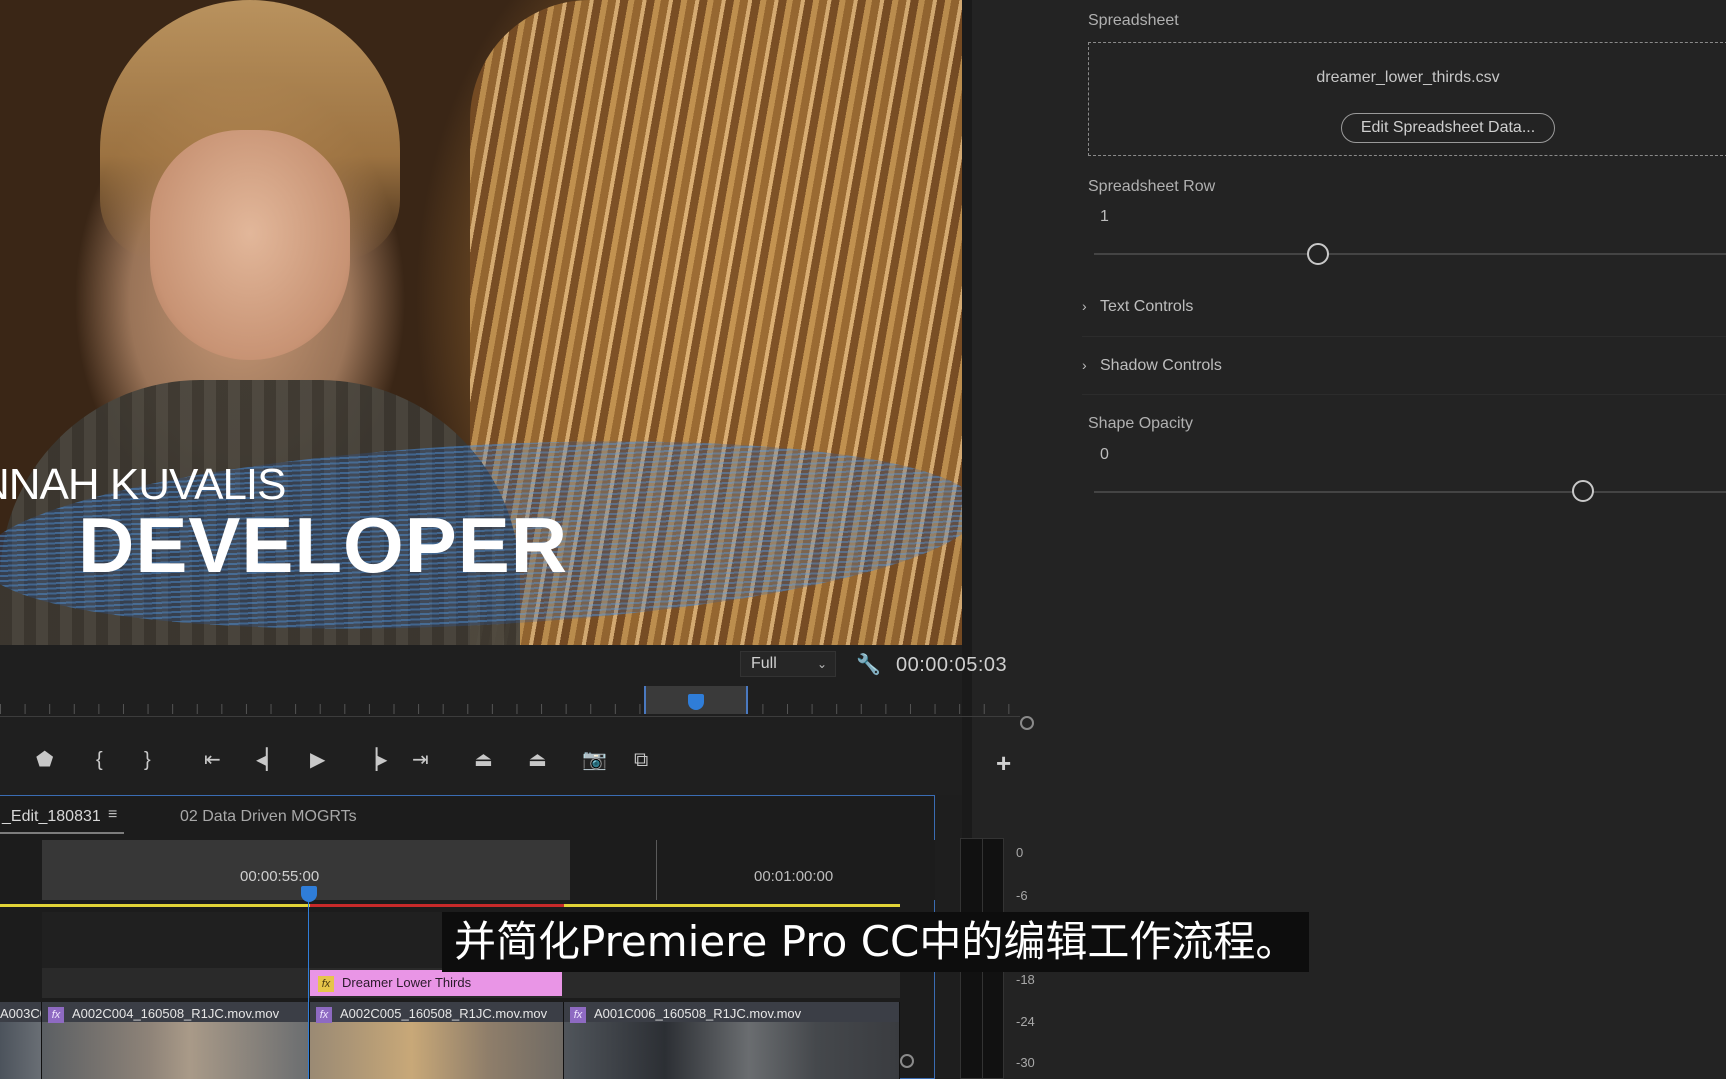  I want to click on face-image, so click(250, 245).